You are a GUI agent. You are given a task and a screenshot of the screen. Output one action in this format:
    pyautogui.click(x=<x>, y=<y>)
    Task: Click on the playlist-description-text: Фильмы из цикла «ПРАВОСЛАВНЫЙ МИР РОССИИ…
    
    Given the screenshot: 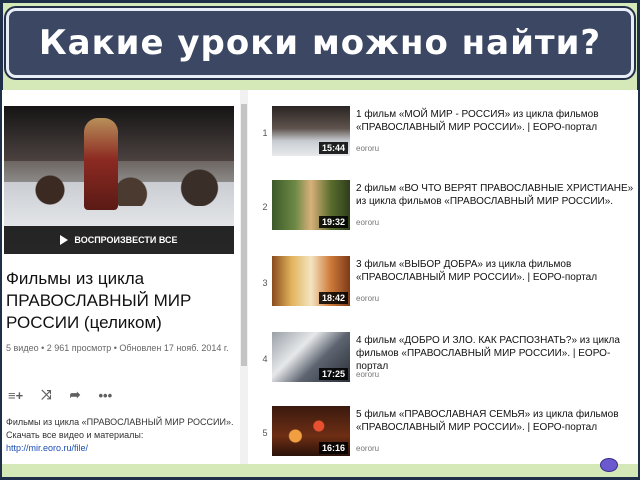 What is the action you would take?
    pyautogui.click(x=120, y=428)
    